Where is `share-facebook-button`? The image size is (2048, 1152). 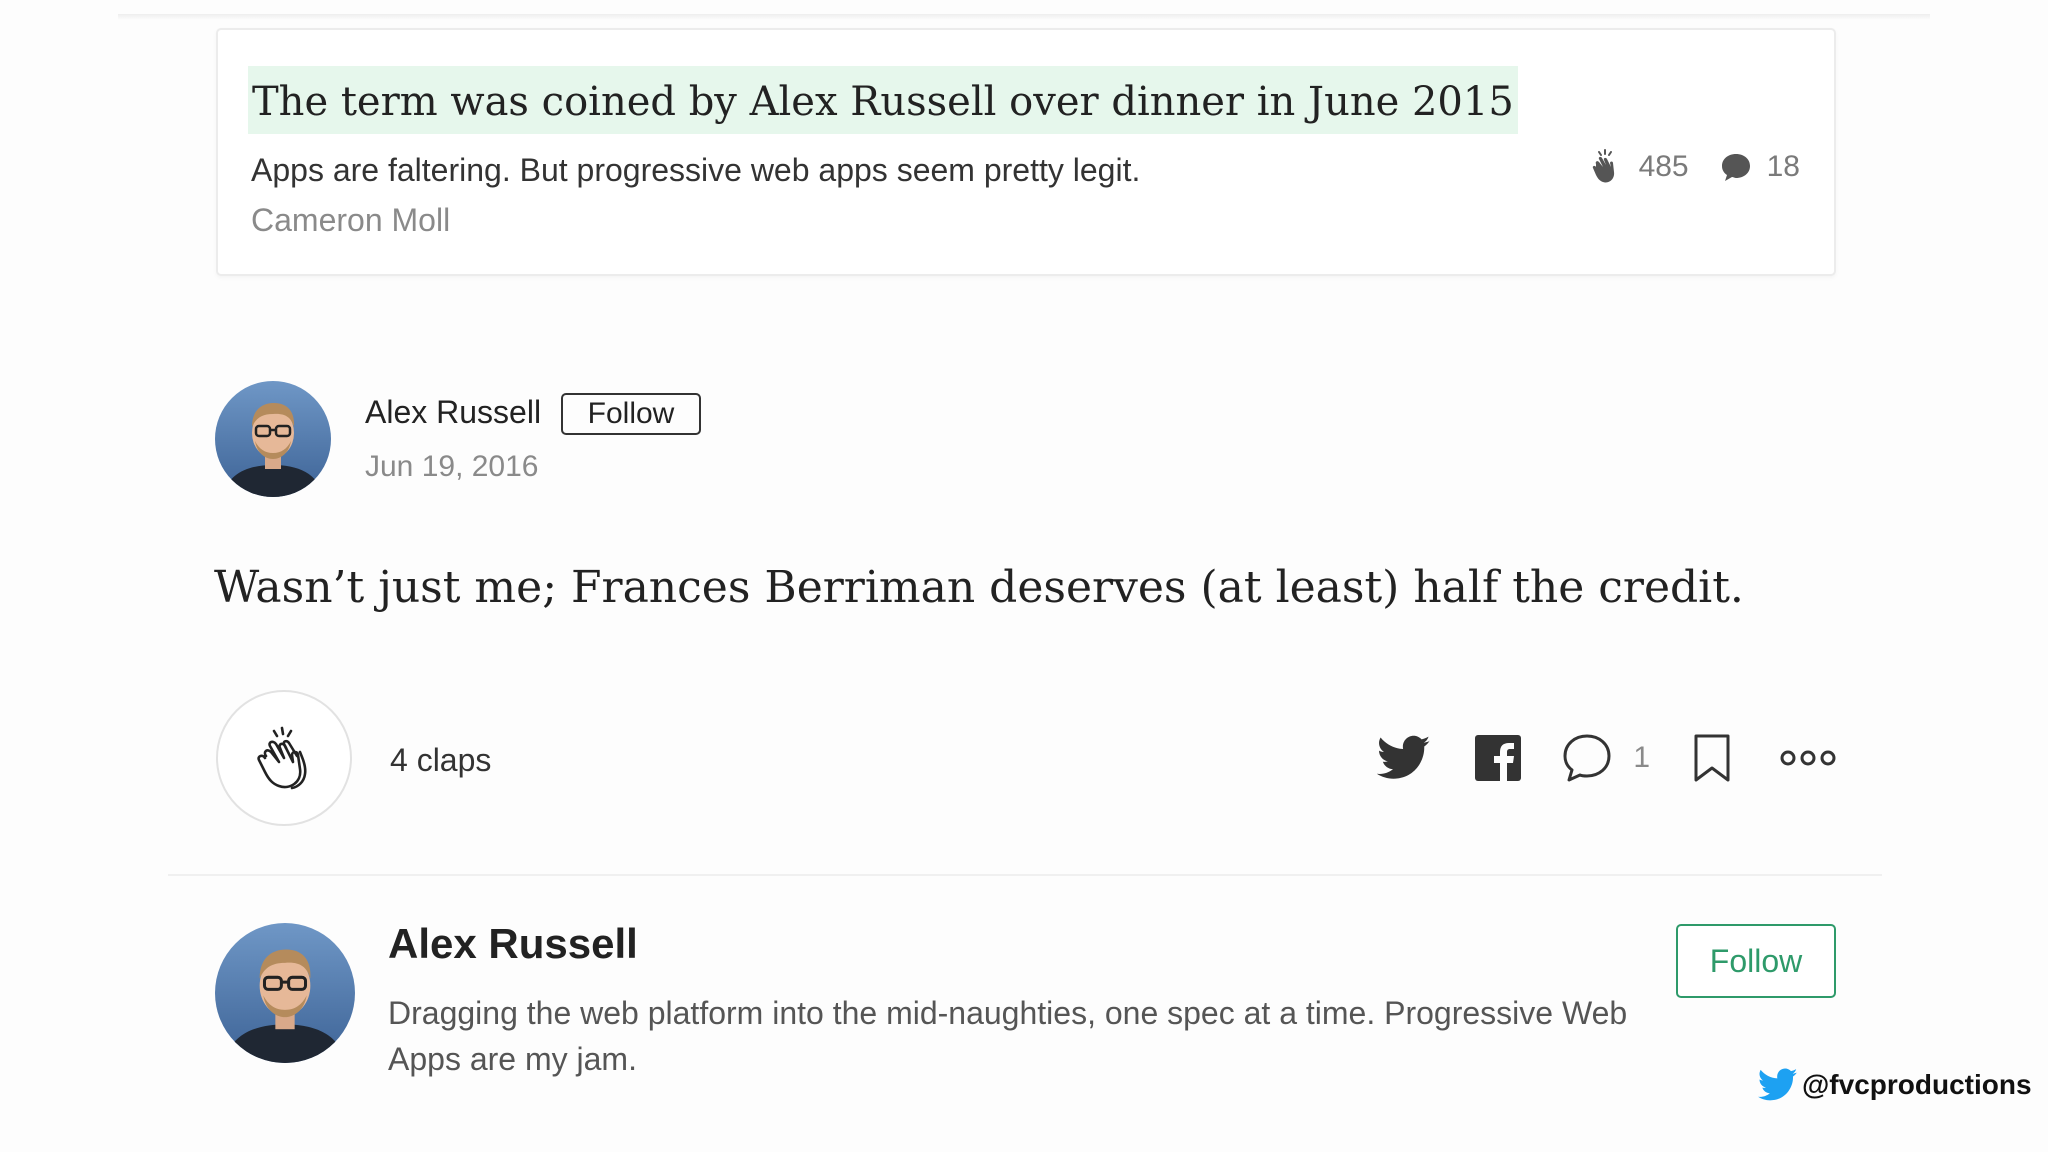
share-facebook-button is located at coordinates (1498, 758).